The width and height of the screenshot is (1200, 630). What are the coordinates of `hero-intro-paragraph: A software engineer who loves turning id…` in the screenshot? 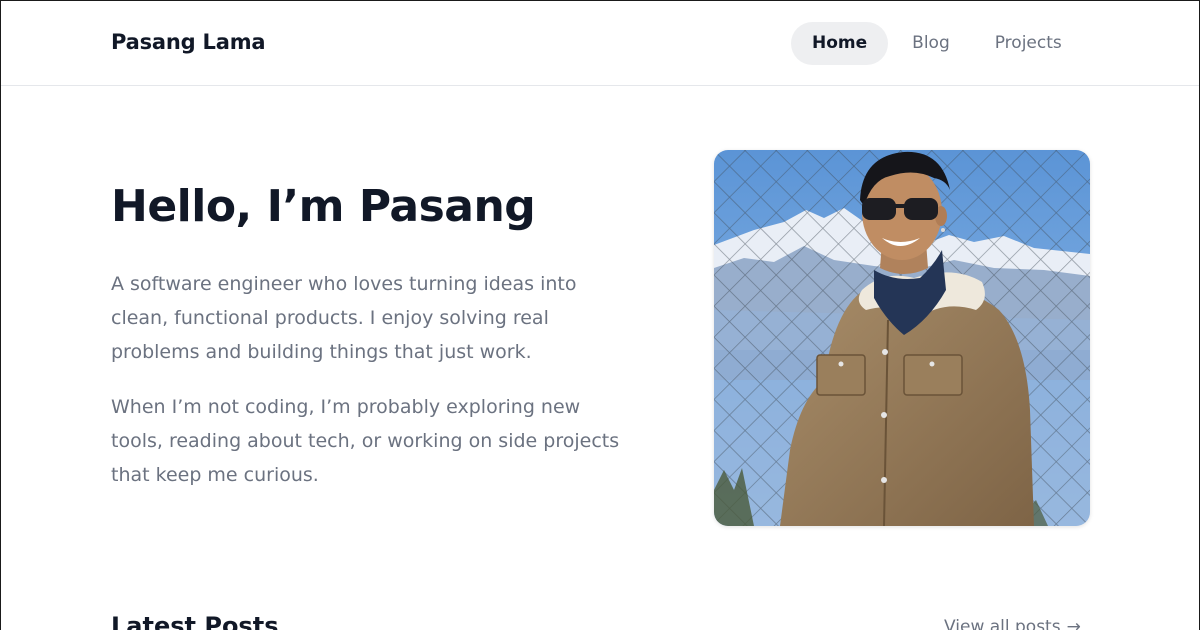 It's located at (344, 318).